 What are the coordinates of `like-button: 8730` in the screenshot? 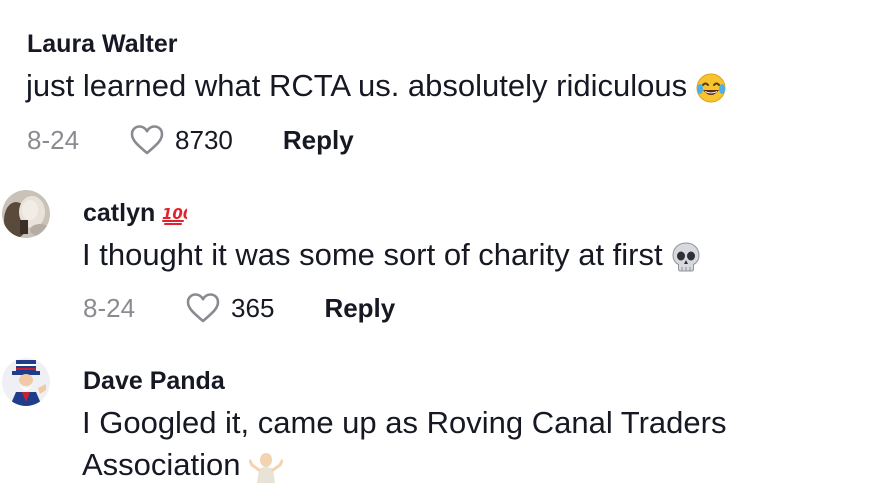 It's located at (181, 140).